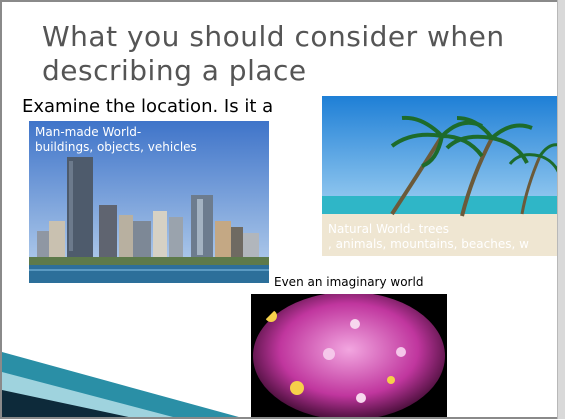  What do you see at coordinates (273, 36) in the screenshot?
I see `title-line-1: What you should consider when` at bounding box center [273, 36].